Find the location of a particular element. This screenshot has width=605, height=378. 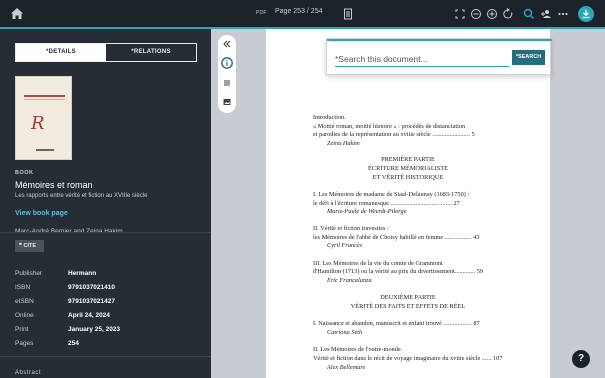

toc-line: Introduction. is located at coordinates (329, 117).